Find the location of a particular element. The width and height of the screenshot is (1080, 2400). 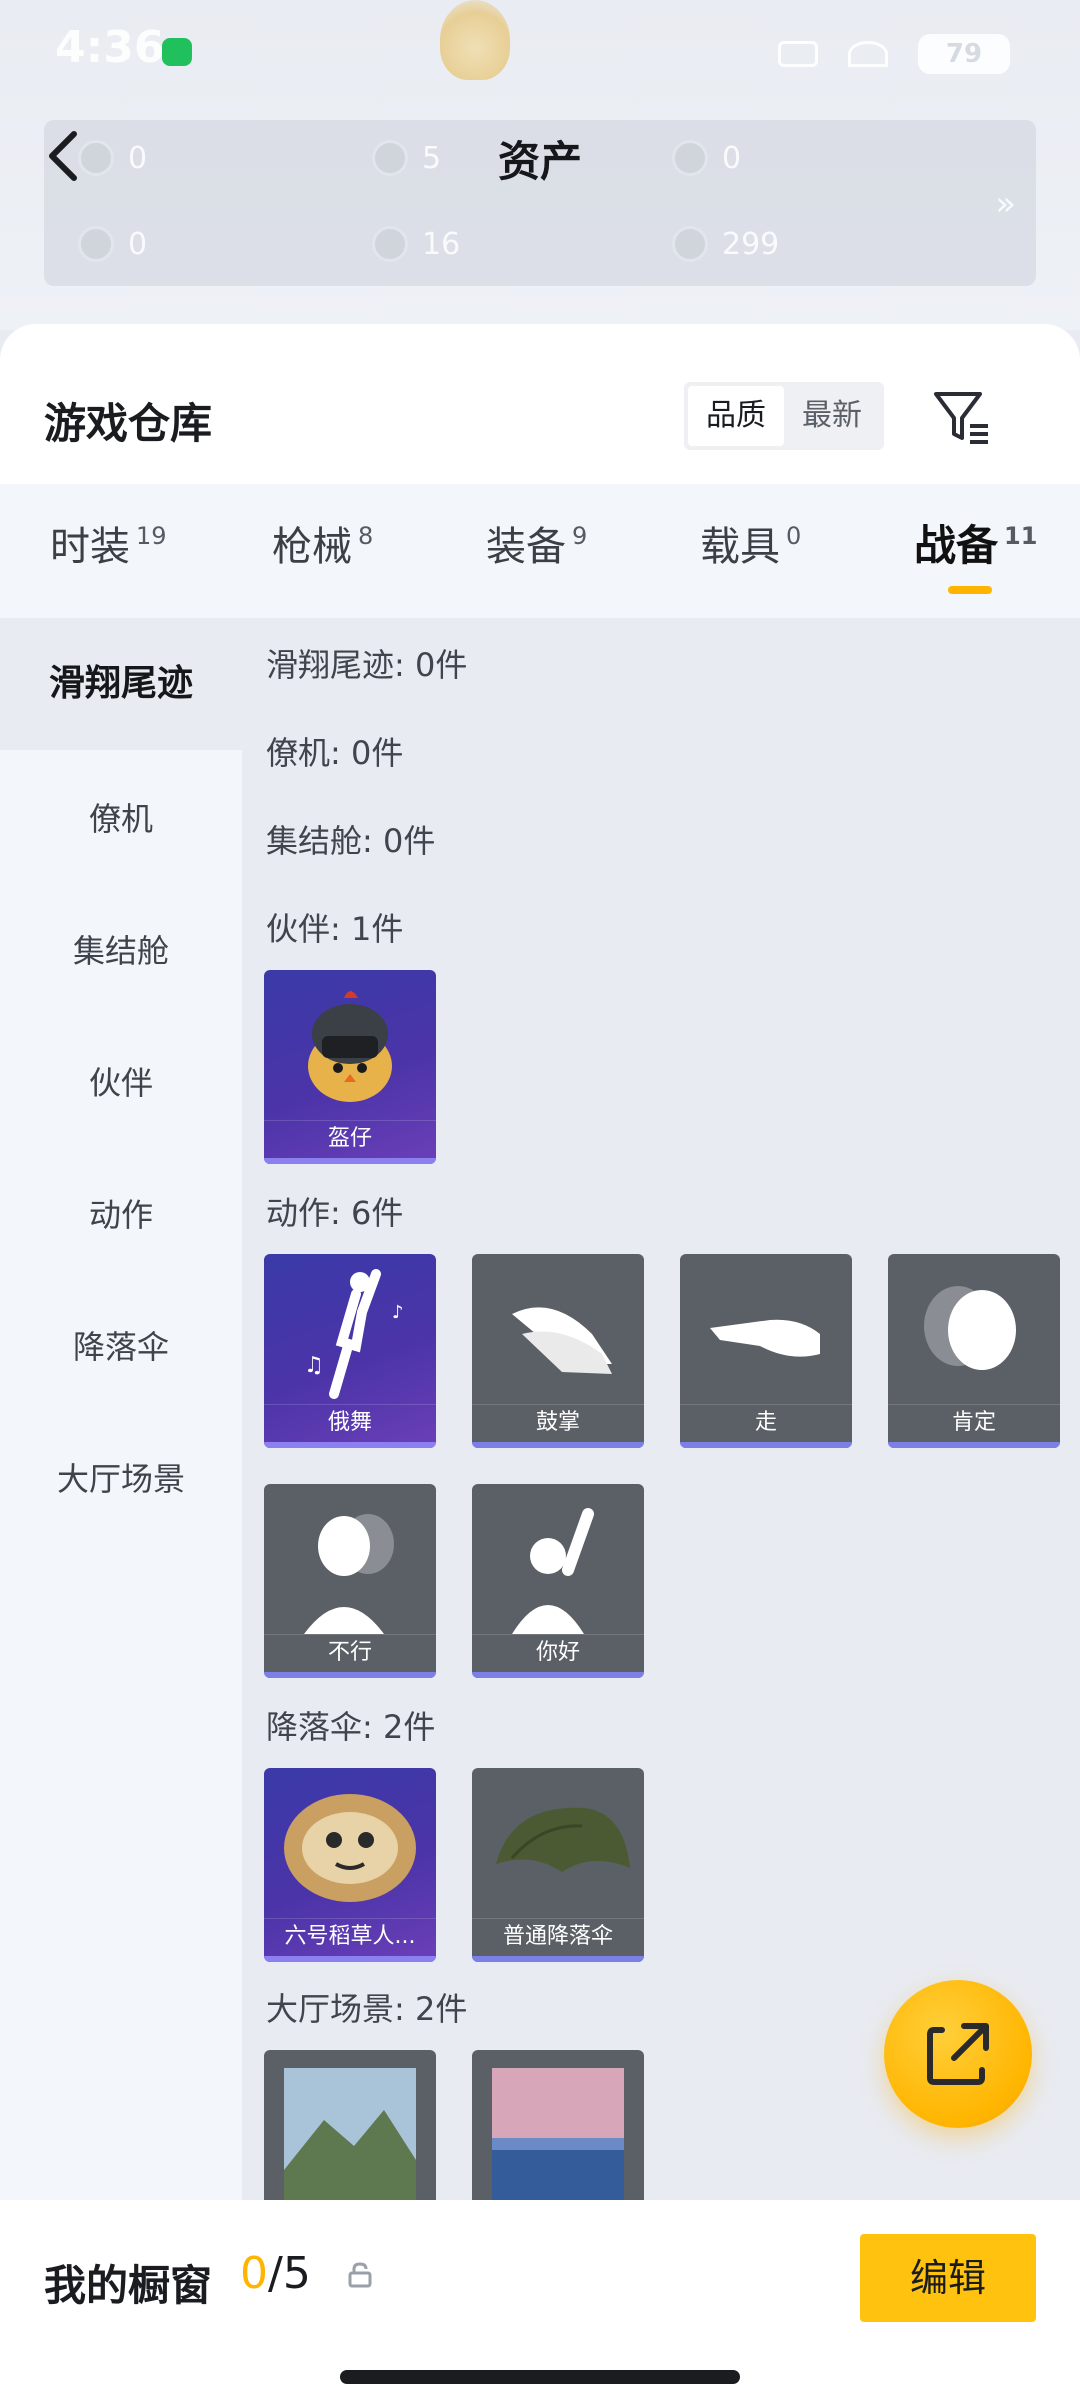

section-label-rally: 集结舱: 0件 is located at coordinates (351, 841).